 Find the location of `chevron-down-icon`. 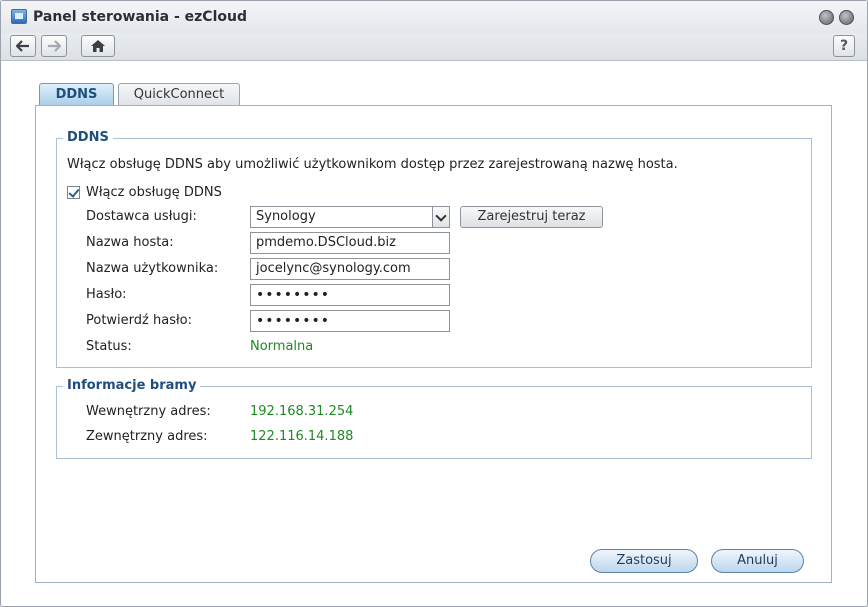

chevron-down-icon is located at coordinates (440, 217).